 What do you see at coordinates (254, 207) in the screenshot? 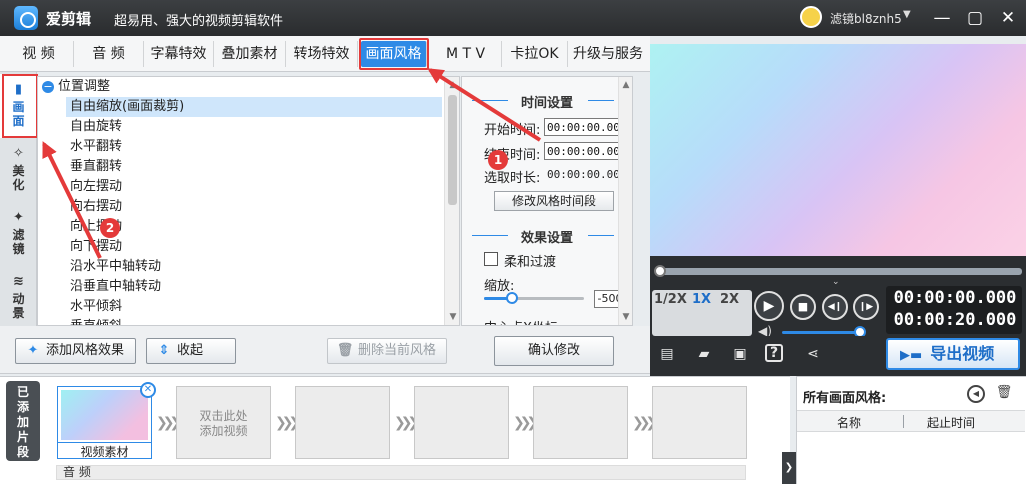
I see `effect-item: 向右摆动` at bounding box center [254, 207].